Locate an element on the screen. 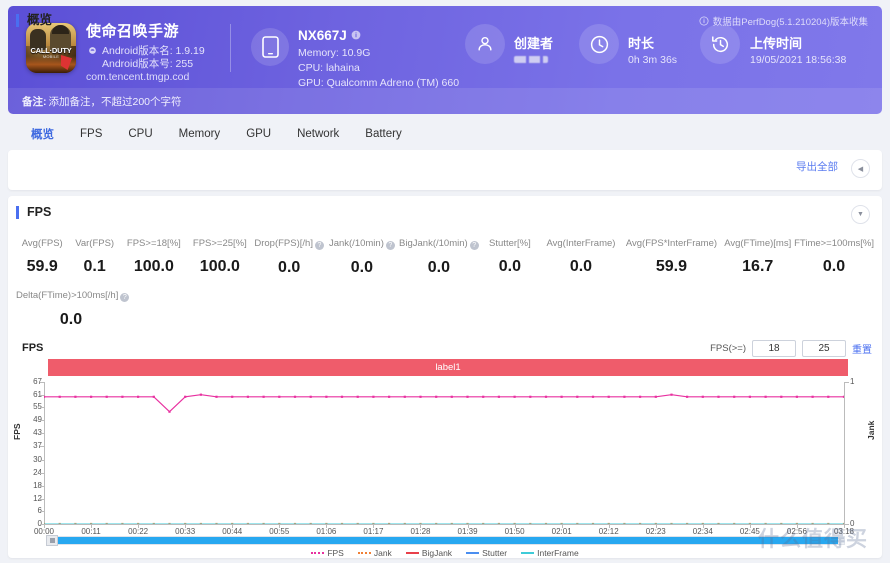 The width and height of the screenshot is (890, 563). upload-time-value: 19/05/2021 18:56:38 is located at coordinates (798, 60).